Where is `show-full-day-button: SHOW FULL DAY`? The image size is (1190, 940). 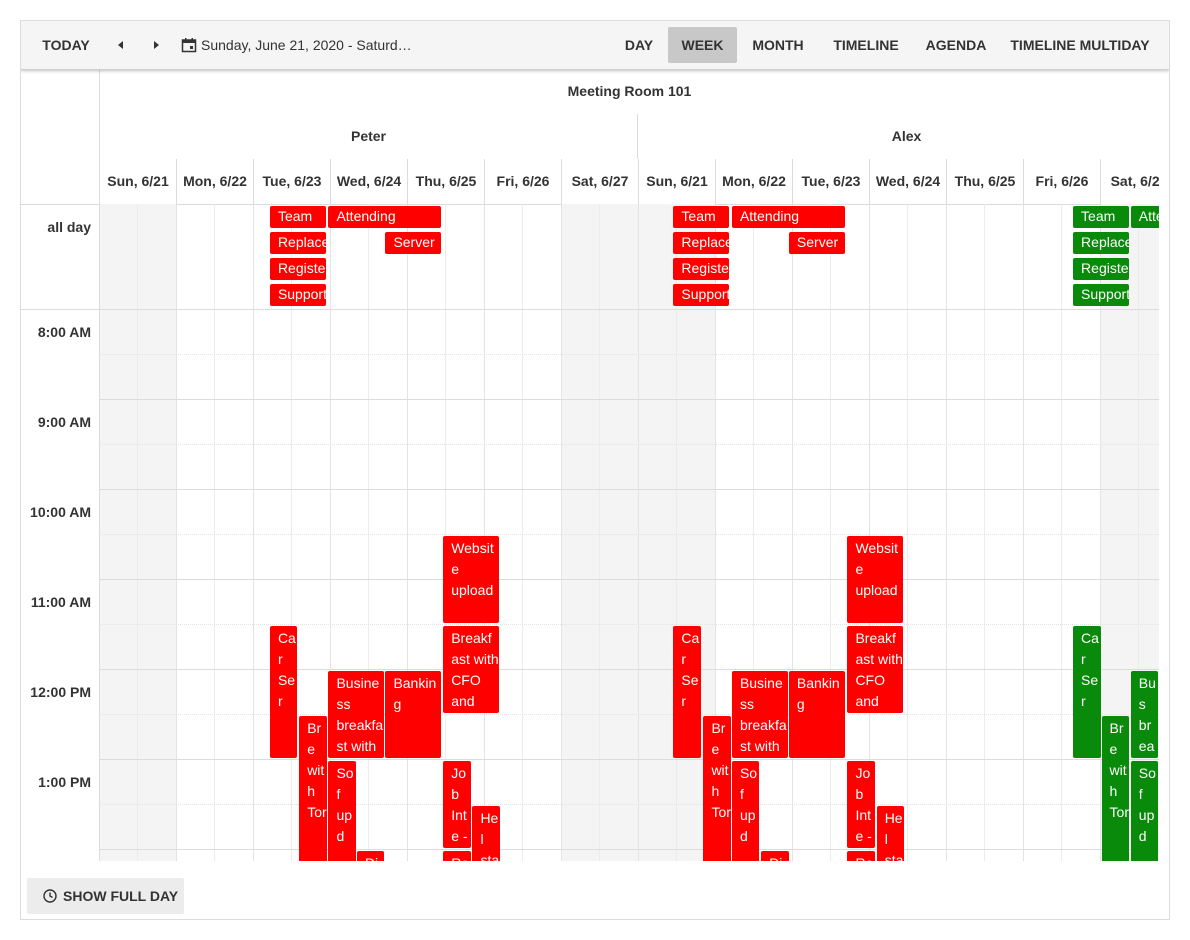
show-full-day-button: SHOW FULL DAY is located at coordinates (105, 896).